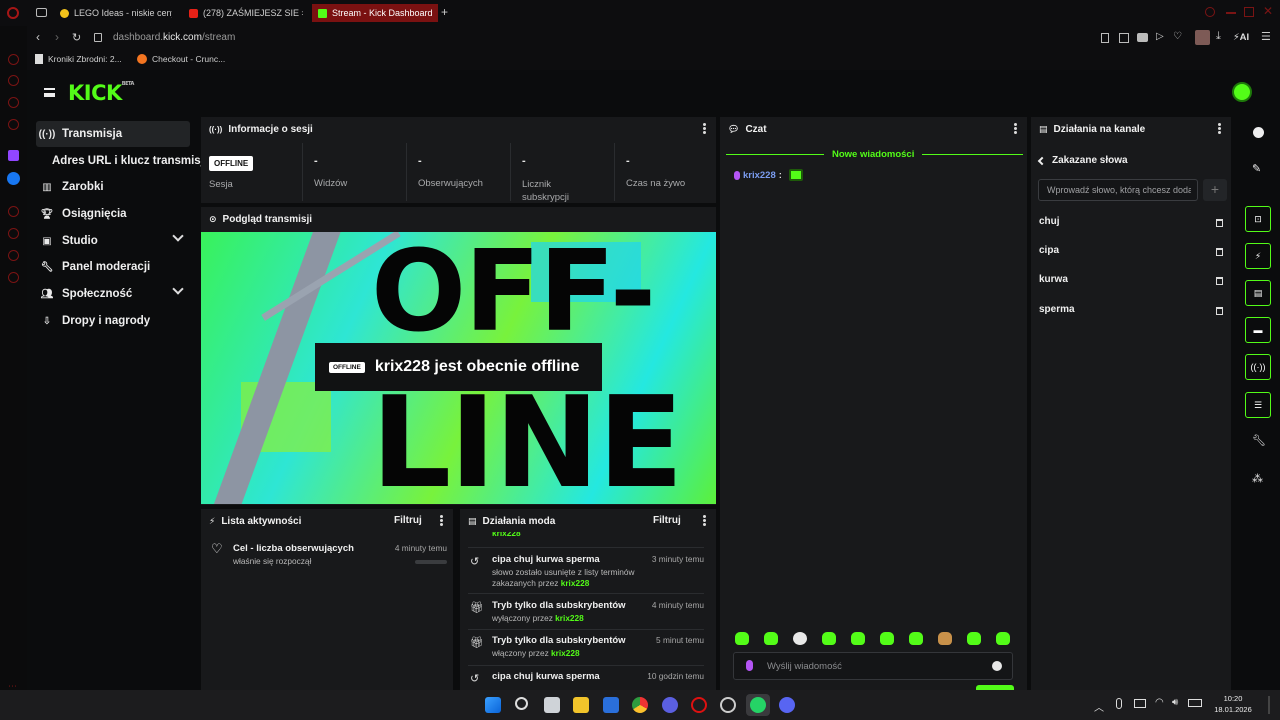 The height and width of the screenshot is (720, 1280). I want to click on discord-icon, so click(787, 705).